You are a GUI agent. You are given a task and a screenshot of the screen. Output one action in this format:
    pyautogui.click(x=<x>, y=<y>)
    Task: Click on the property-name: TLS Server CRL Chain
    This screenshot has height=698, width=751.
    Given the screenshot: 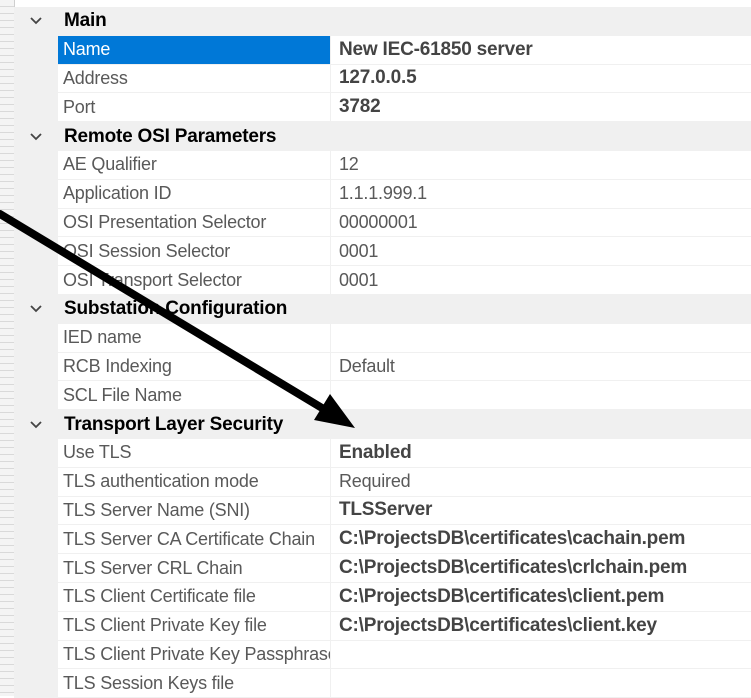 What is the action you would take?
    pyautogui.click(x=194, y=568)
    